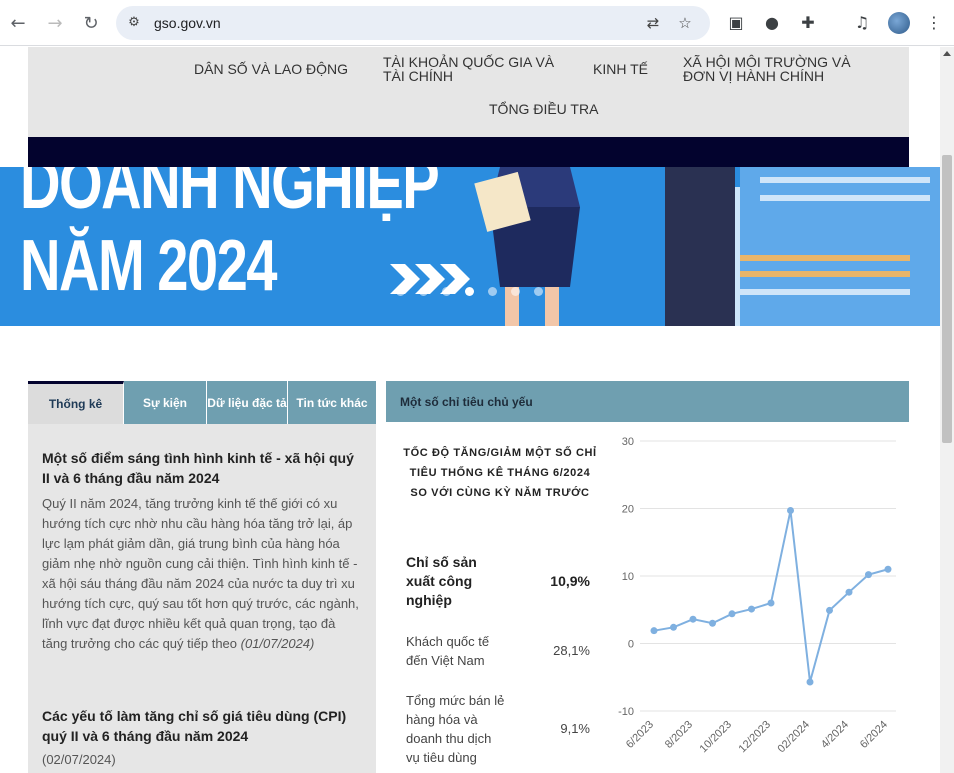 Image resolution: width=954 pixels, height=773 pixels. I want to click on scrollbar-thumb, so click(947, 299).